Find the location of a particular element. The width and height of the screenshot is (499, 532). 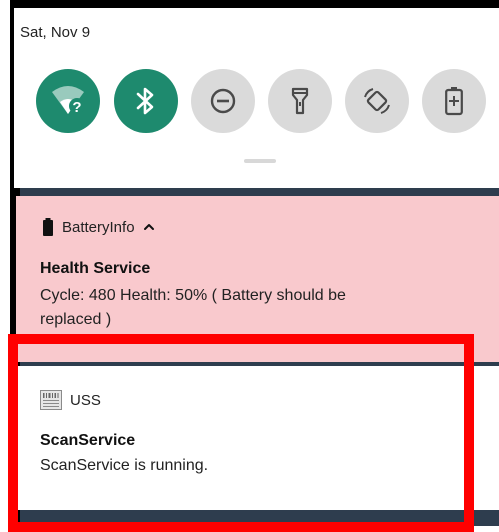

auto-rotate-tile is located at coordinates (377, 101).